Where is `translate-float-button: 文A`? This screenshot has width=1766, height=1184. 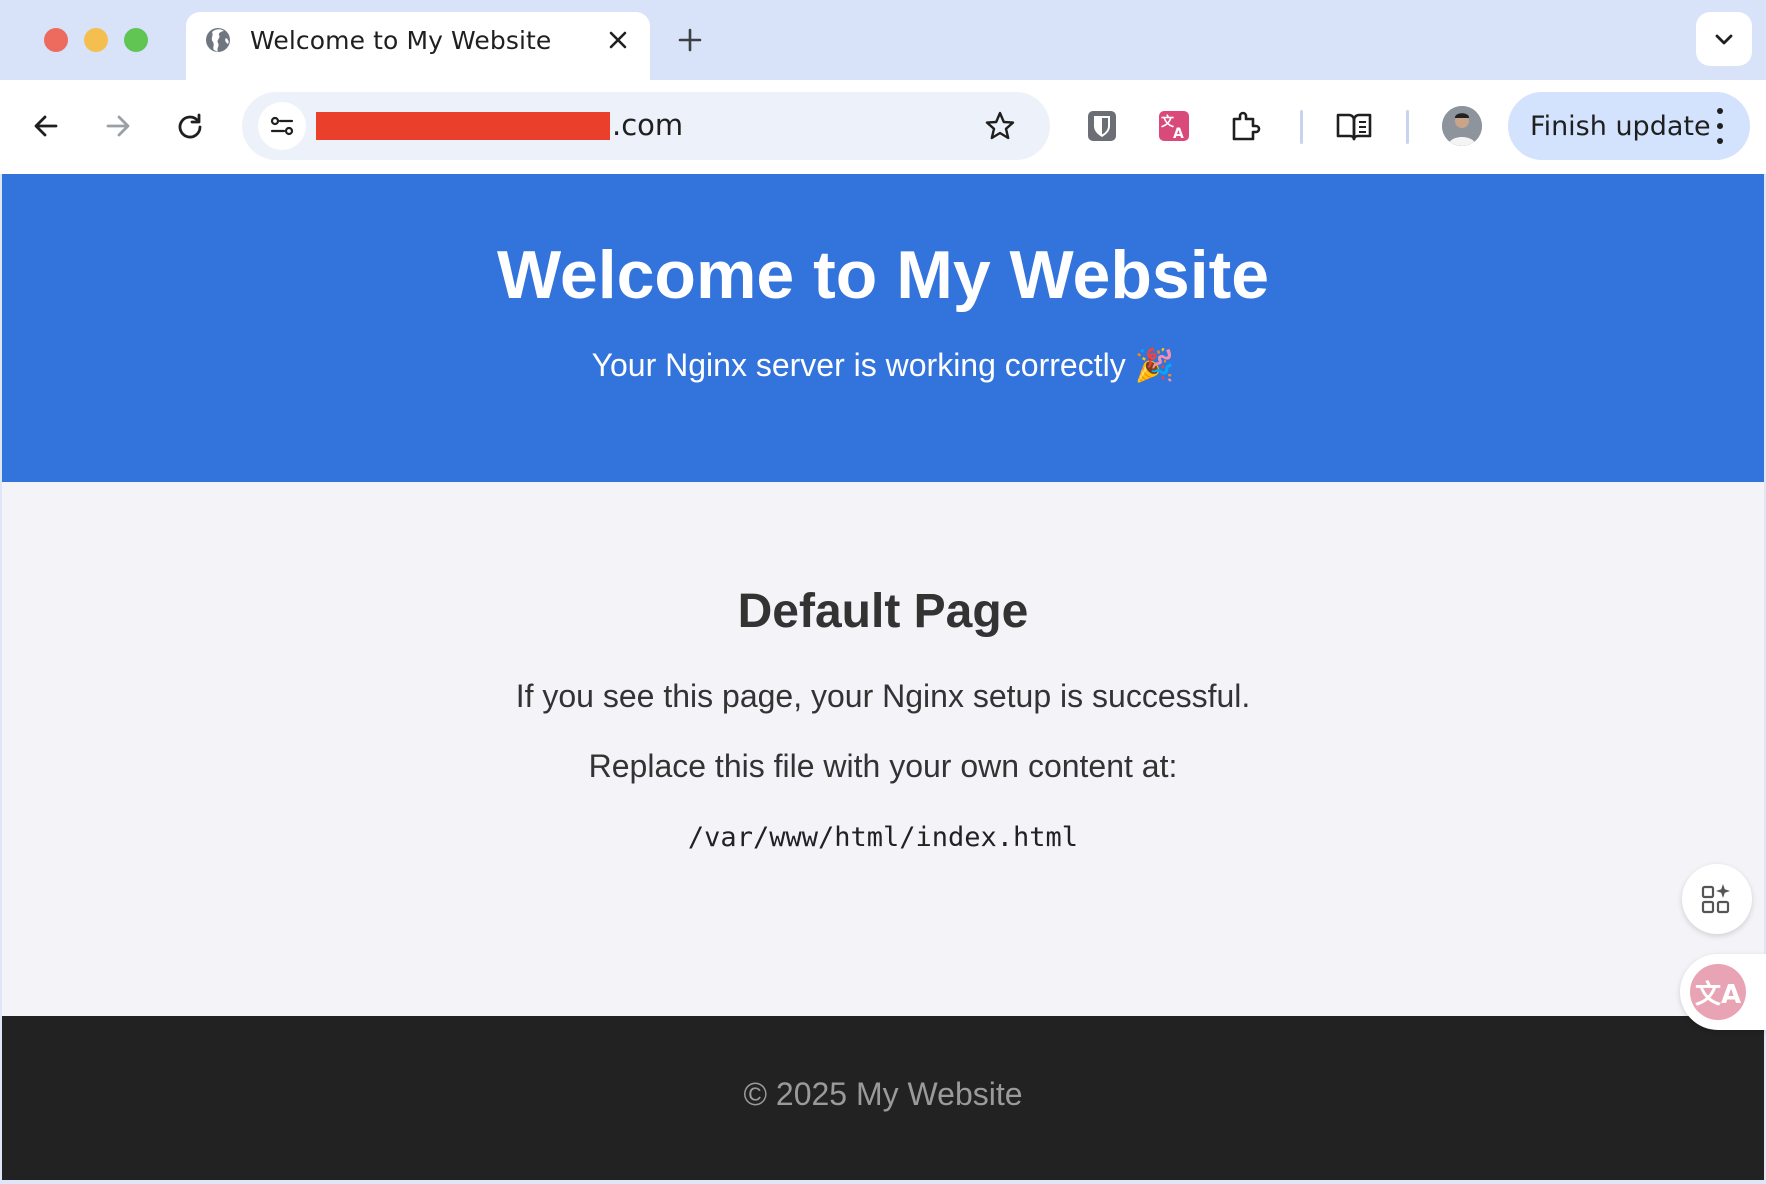
translate-float-button: 文A is located at coordinates (1723, 992).